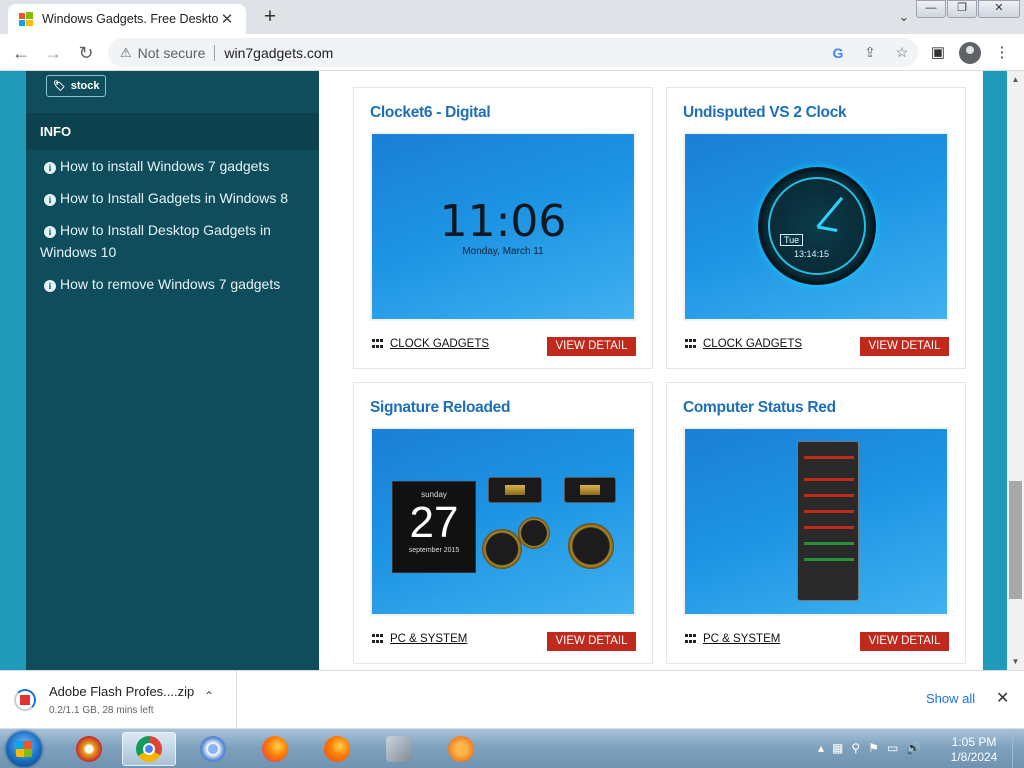 This screenshot has height=768, width=1024. I want to click on preview-day-number: 27, so click(434, 522).